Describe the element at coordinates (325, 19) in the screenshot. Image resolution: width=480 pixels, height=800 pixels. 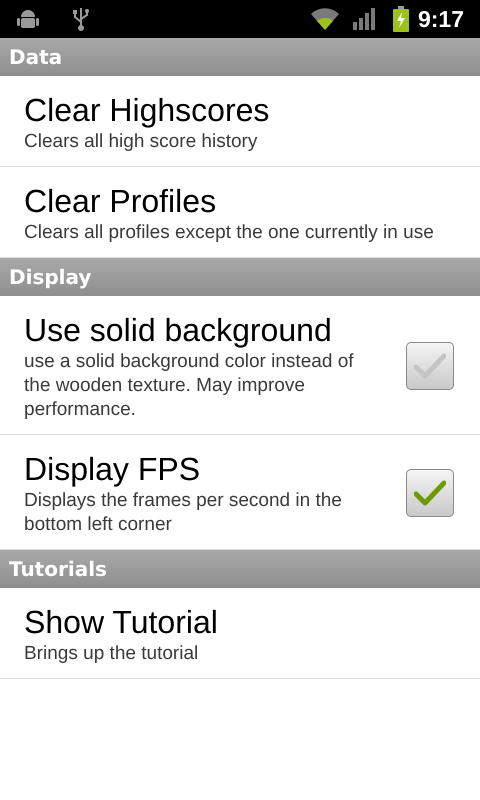
I see `wifi-icon` at that location.